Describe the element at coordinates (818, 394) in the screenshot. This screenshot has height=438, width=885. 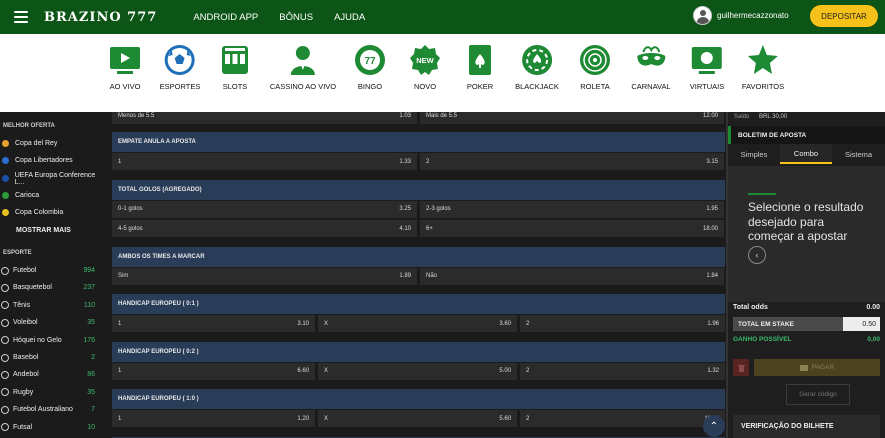
I see `generate-code-button: Gerar código` at that location.